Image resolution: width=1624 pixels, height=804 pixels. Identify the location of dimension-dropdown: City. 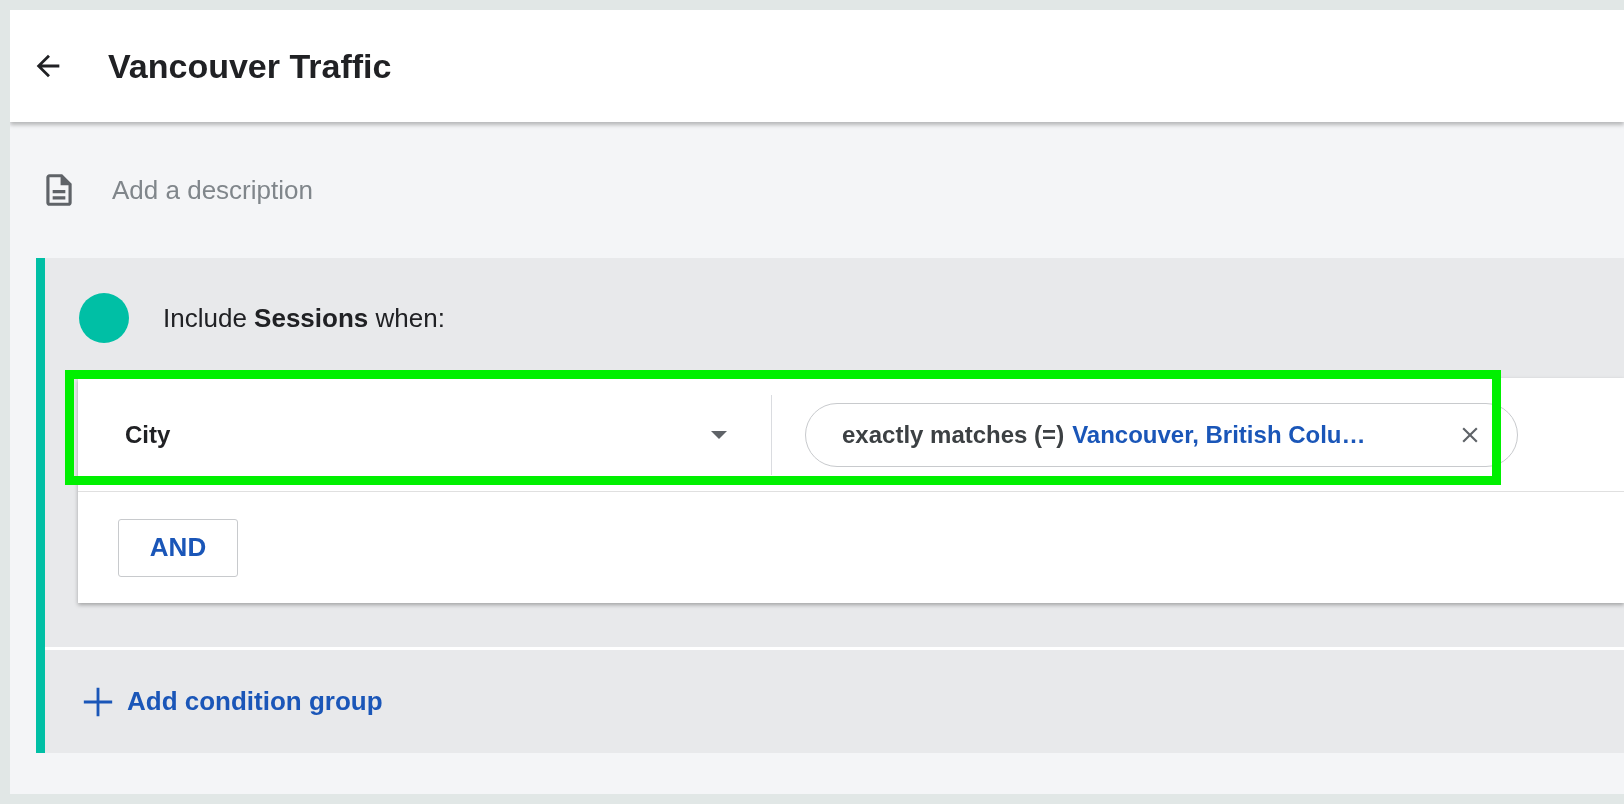
(426, 434).